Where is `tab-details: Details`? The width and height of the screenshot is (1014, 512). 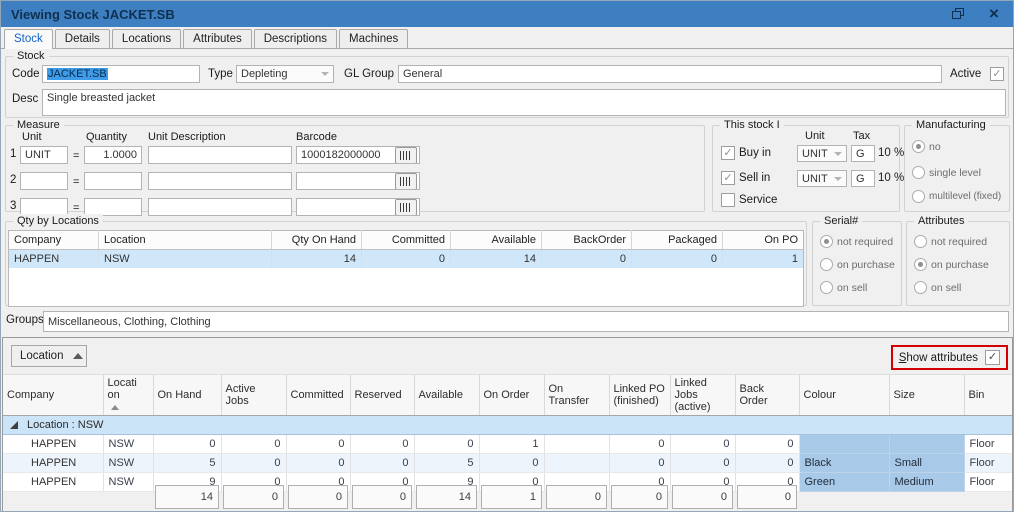
tab-details: Details is located at coordinates (82, 38).